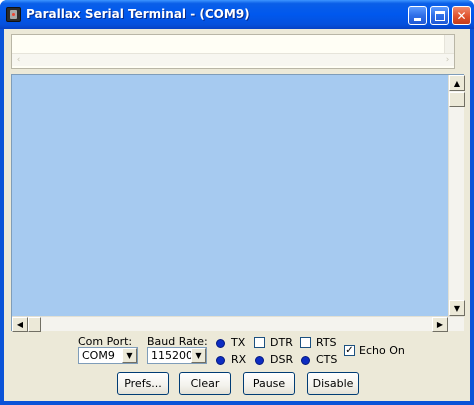 This screenshot has width=474, height=405. I want to click on scroll-right-arrow-icon: ›, so click(447, 60).